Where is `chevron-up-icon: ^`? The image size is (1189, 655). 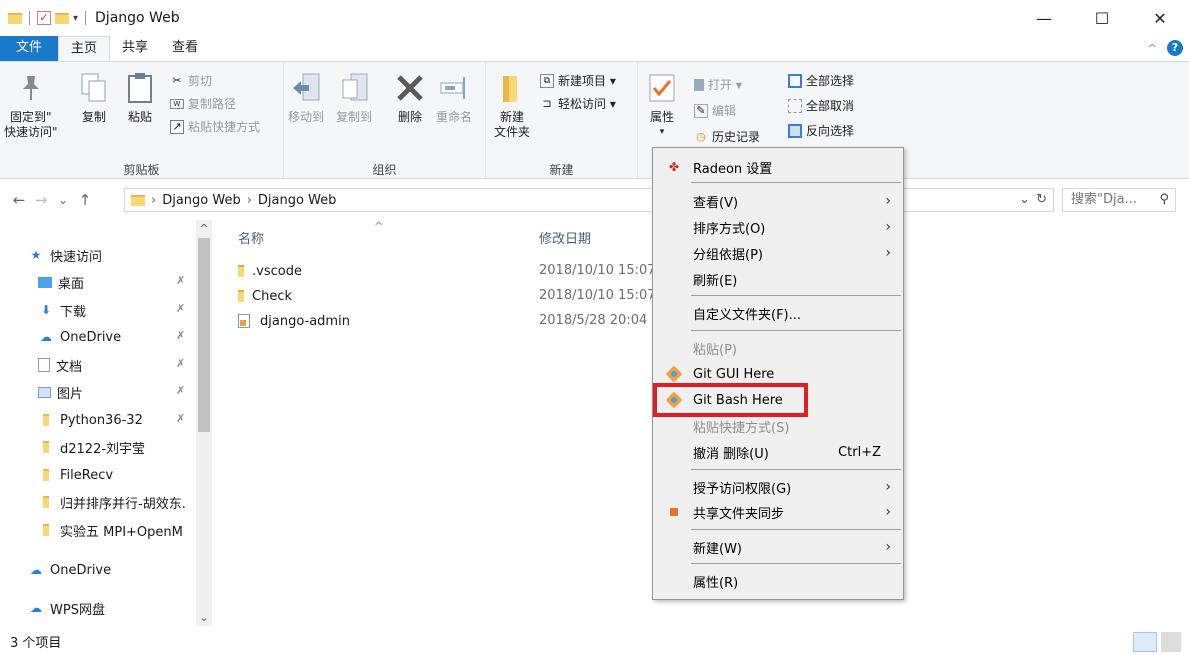 chevron-up-icon: ^ is located at coordinates (1152, 48).